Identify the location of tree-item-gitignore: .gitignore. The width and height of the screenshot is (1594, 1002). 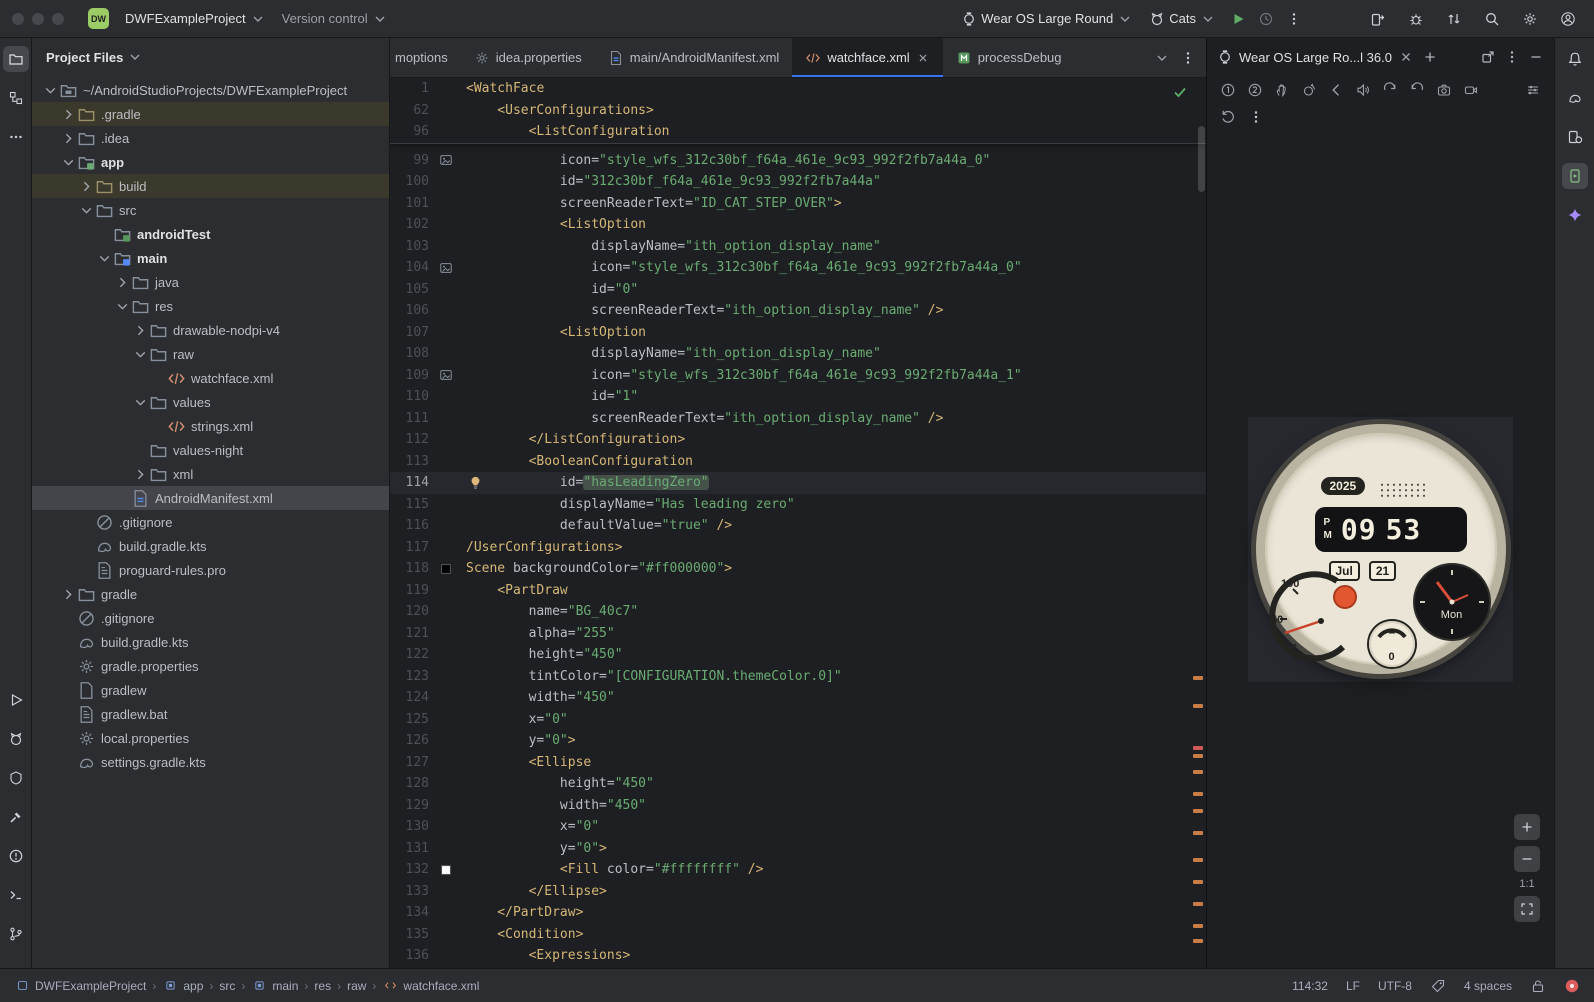
(210, 618).